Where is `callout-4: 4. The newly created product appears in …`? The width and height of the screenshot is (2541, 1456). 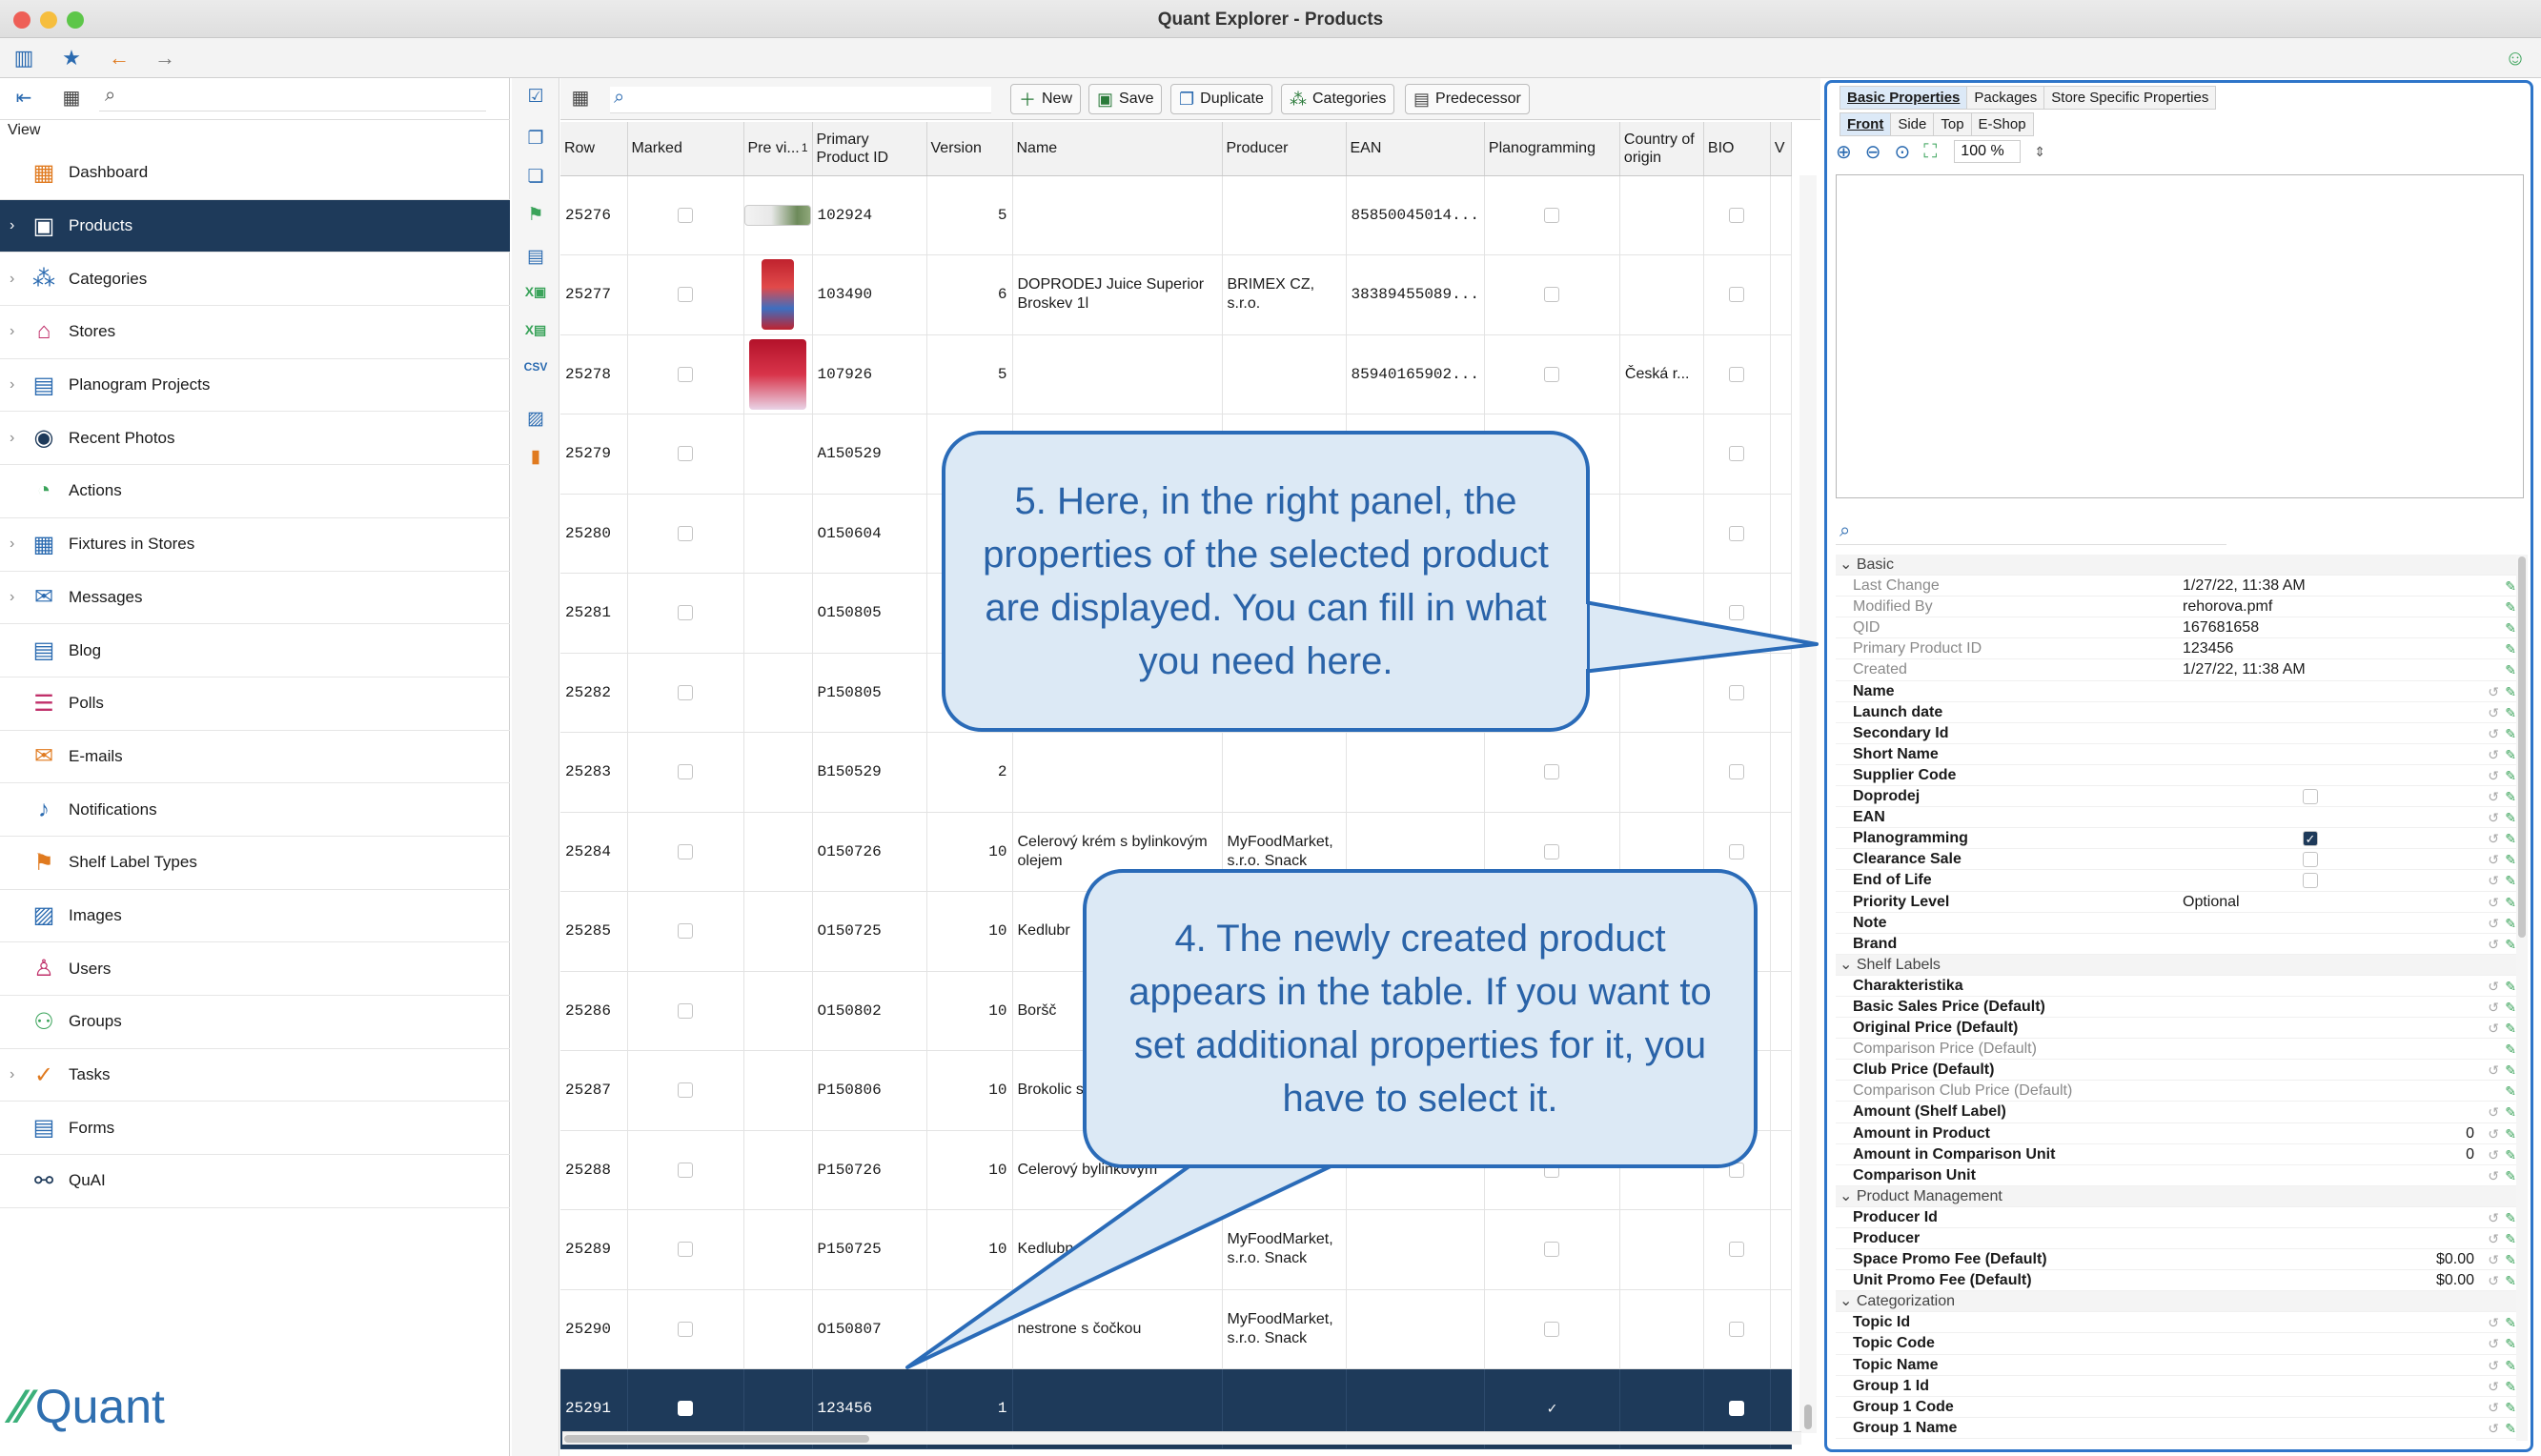 callout-4: 4. The newly created product appears in … is located at coordinates (1421, 1019).